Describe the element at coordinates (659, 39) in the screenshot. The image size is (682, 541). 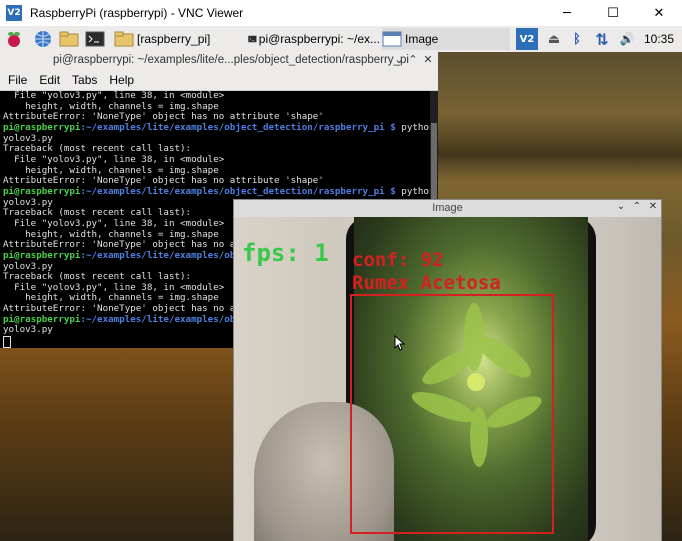
I see `clock: 10:35` at that location.